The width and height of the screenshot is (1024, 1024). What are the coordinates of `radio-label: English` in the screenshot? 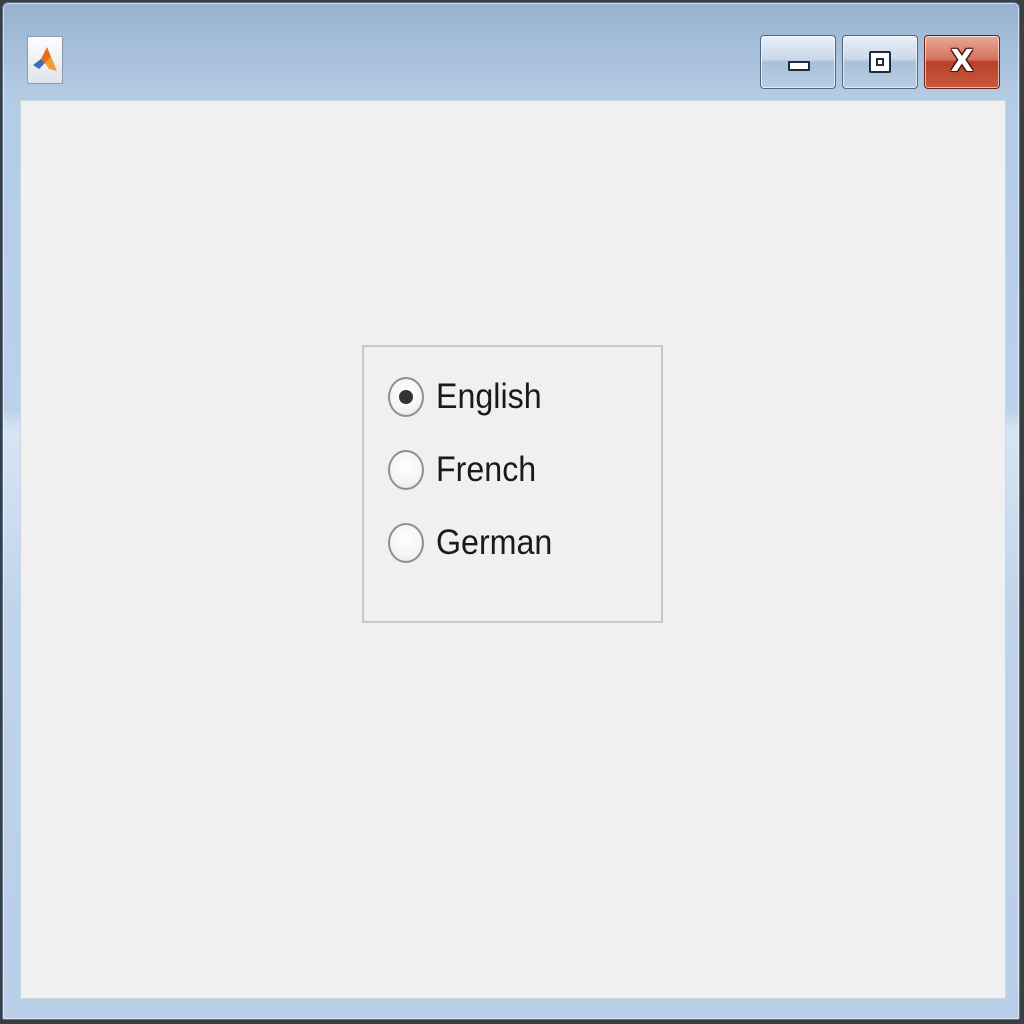 It's located at (489, 396).